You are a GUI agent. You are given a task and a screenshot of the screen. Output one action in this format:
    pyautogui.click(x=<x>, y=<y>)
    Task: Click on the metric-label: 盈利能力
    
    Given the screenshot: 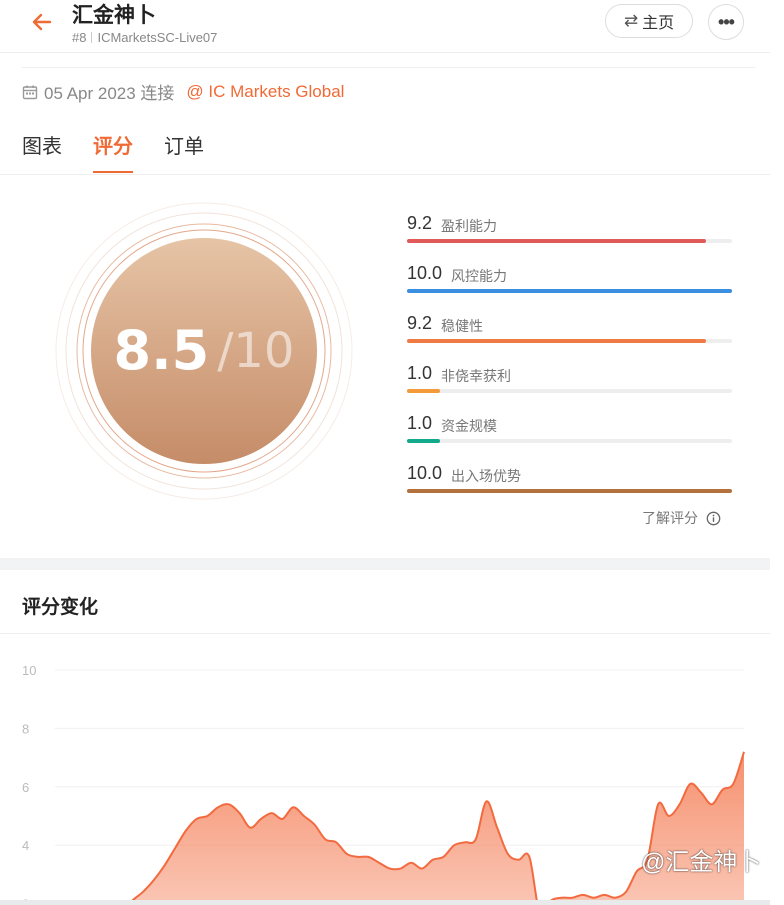 What is the action you would take?
    pyautogui.click(x=469, y=226)
    